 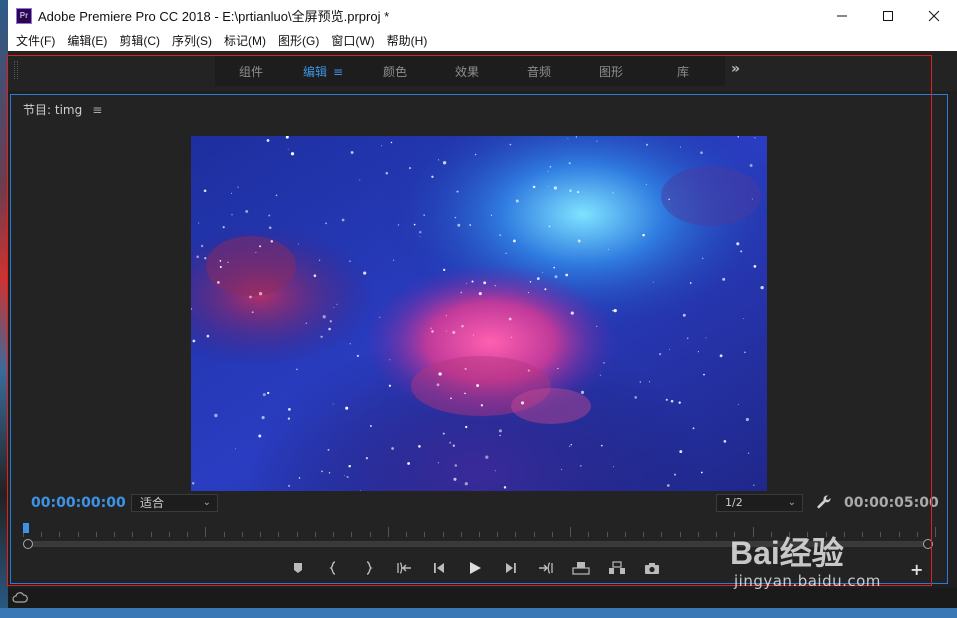 I want to click on chevron-down-icon: ⌄, so click(x=791, y=502).